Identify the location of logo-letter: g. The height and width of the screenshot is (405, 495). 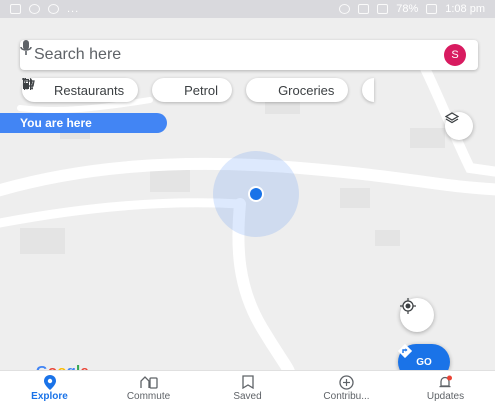
(71, 366).